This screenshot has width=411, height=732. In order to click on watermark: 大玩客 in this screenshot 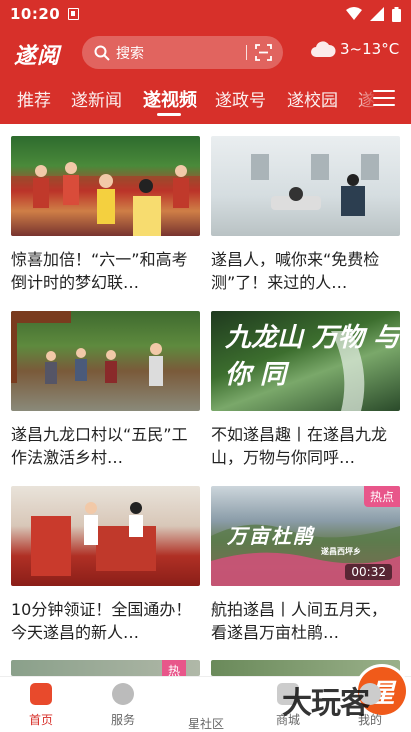, I will do `click(326, 703)`.